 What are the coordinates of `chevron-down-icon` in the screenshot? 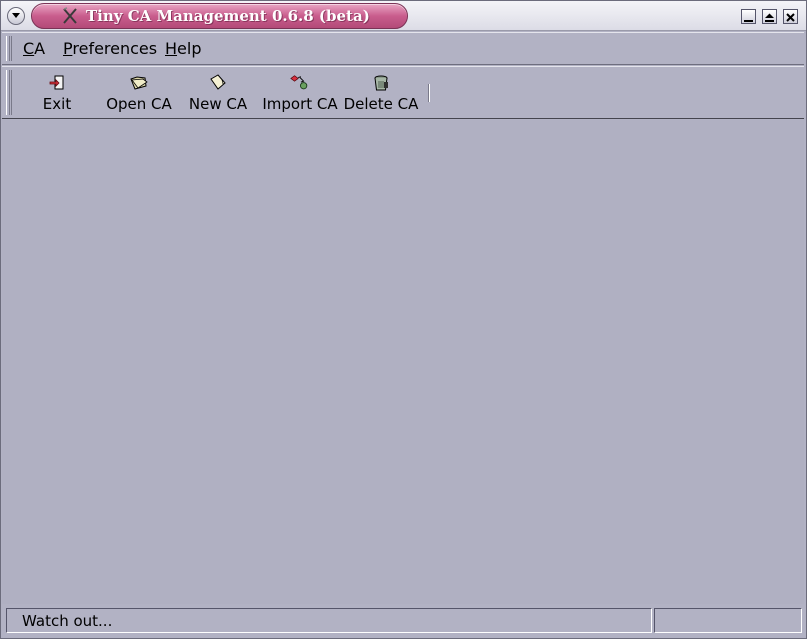 It's located at (16, 15).